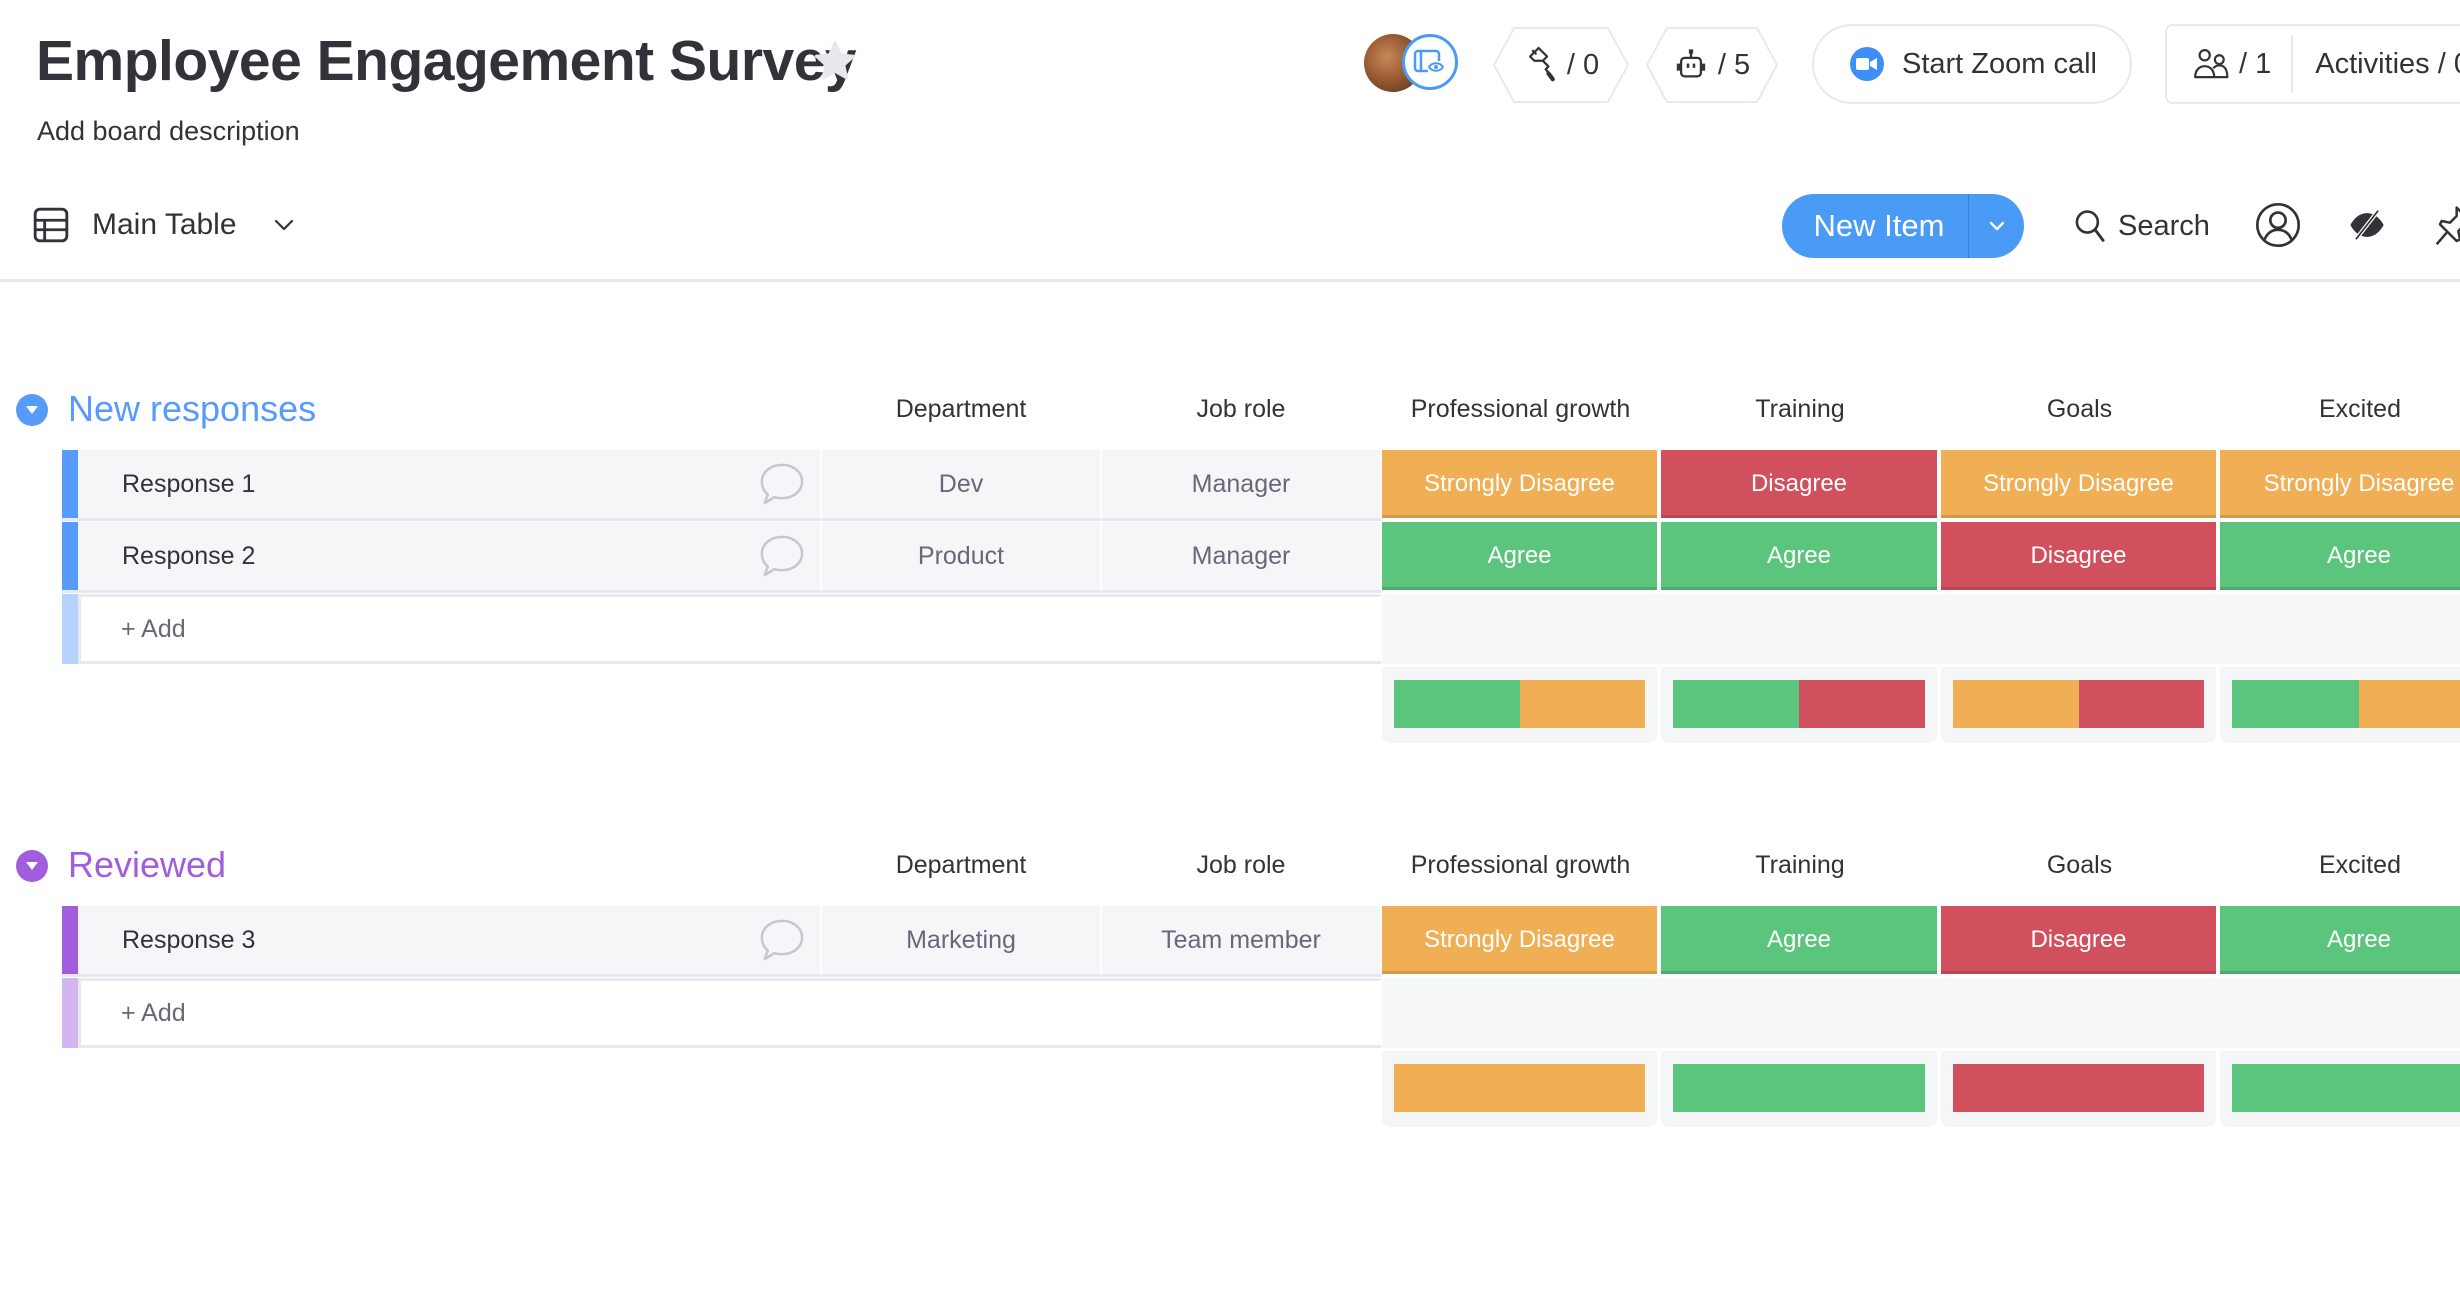 Image resolution: width=2460 pixels, height=1306 pixels. Describe the element at coordinates (961, 940) in the screenshot. I see `department-cell: Marketing` at that location.